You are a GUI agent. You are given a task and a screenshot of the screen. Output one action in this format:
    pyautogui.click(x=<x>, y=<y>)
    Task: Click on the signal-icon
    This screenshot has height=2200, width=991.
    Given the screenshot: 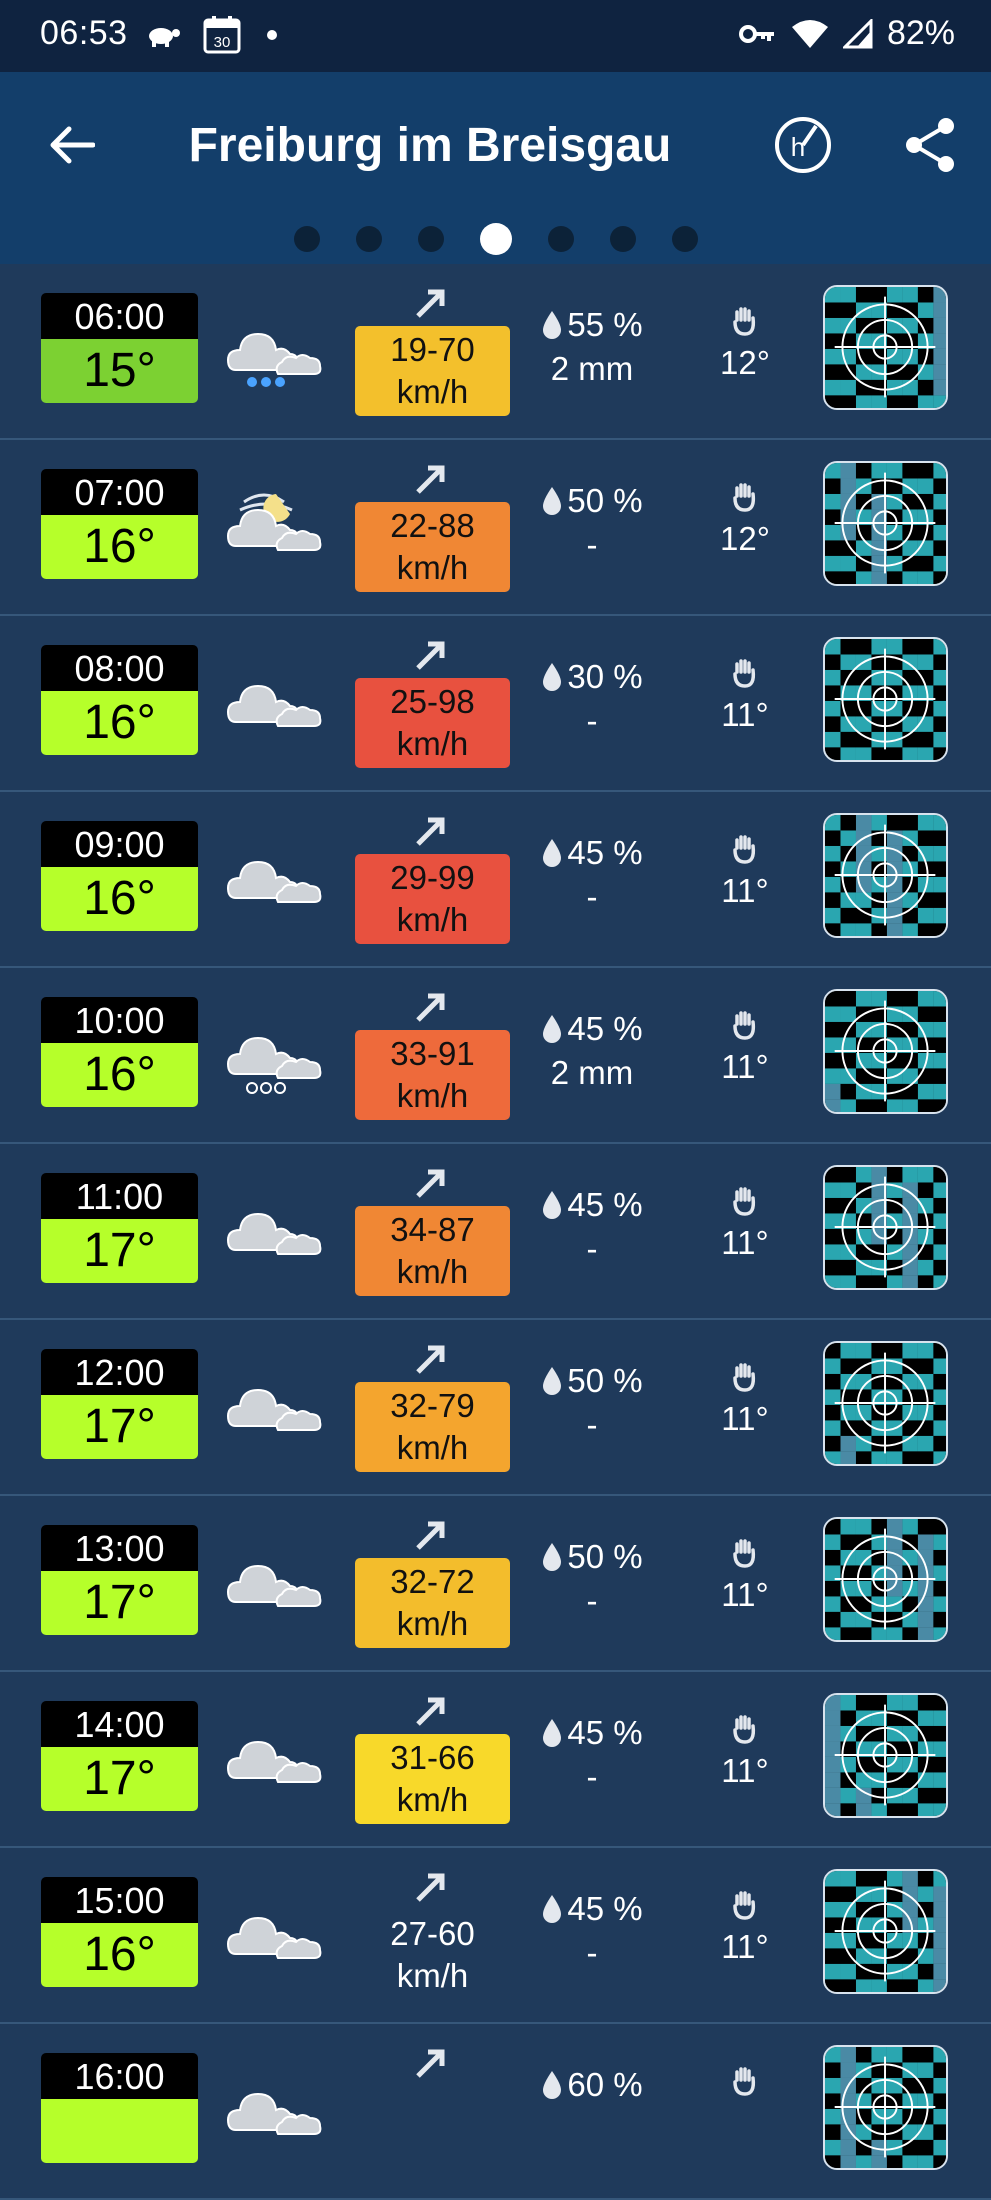 What is the action you would take?
    pyautogui.click(x=857, y=33)
    